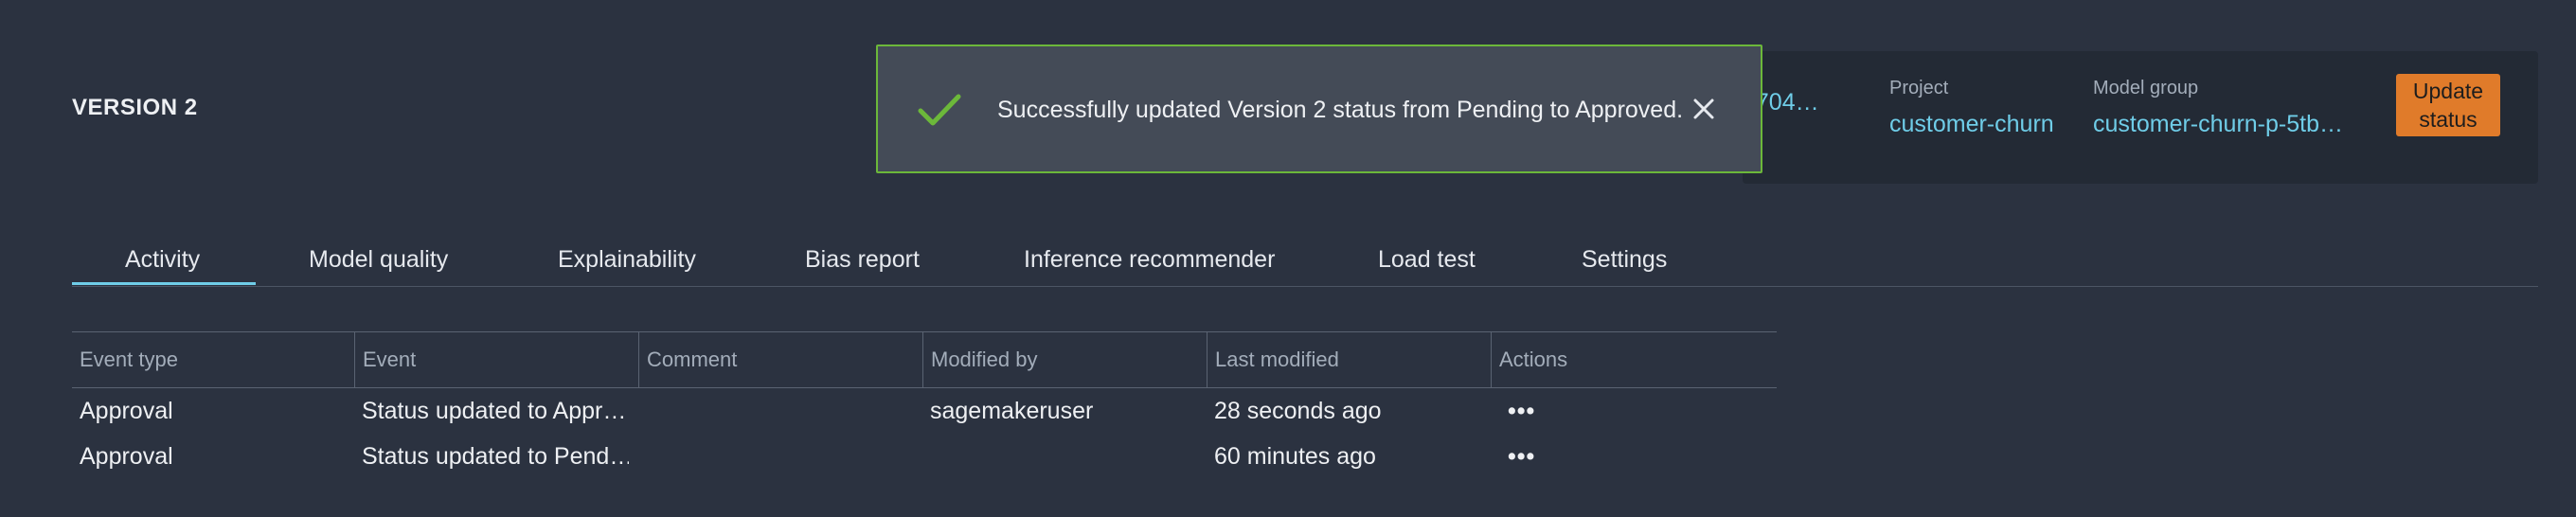 The image size is (2576, 517). What do you see at coordinates (939, 110) in the screenshot?
I see `check-icon` at bounding box center [939, 110].